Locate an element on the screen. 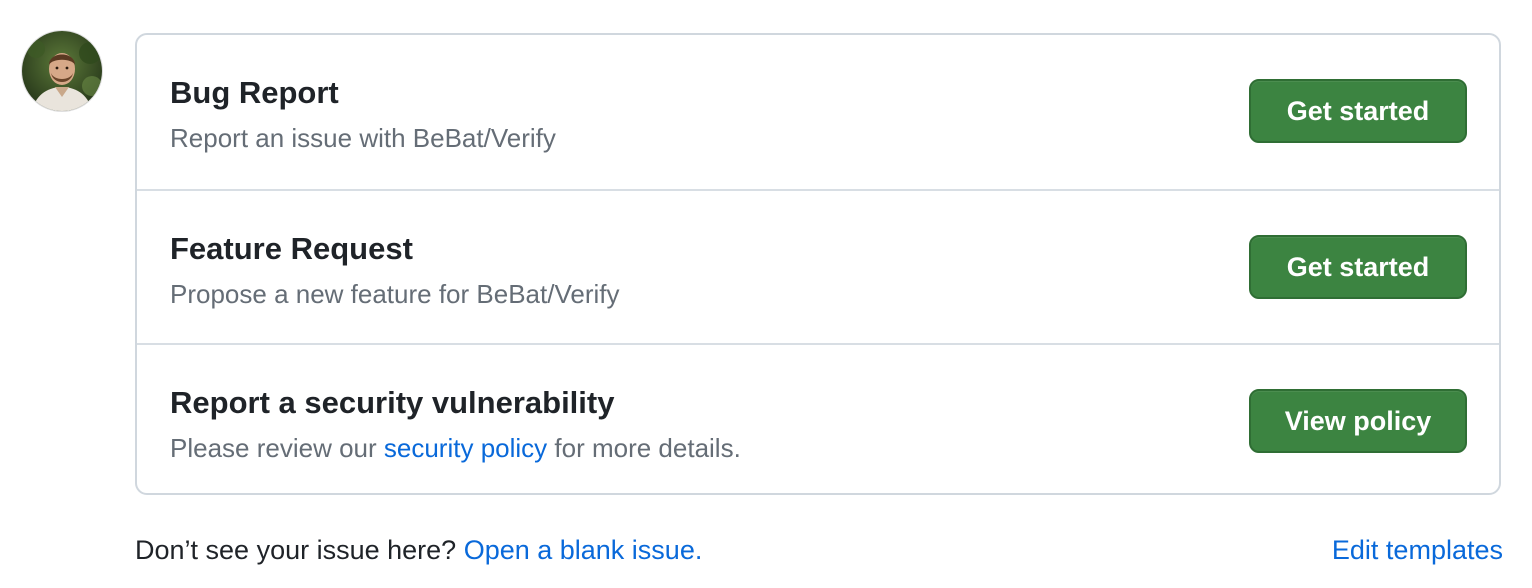  description-text-before: Please review our is located at coordinates (277, 448).